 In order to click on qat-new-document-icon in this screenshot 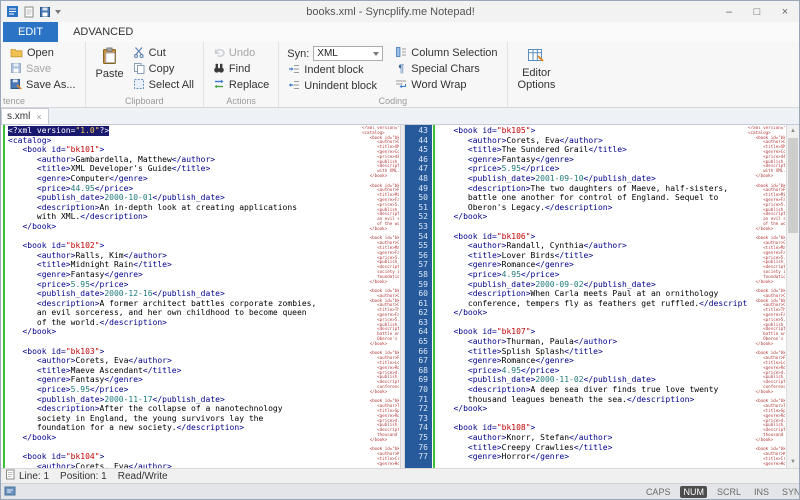, I will do `click(29, 12)`.